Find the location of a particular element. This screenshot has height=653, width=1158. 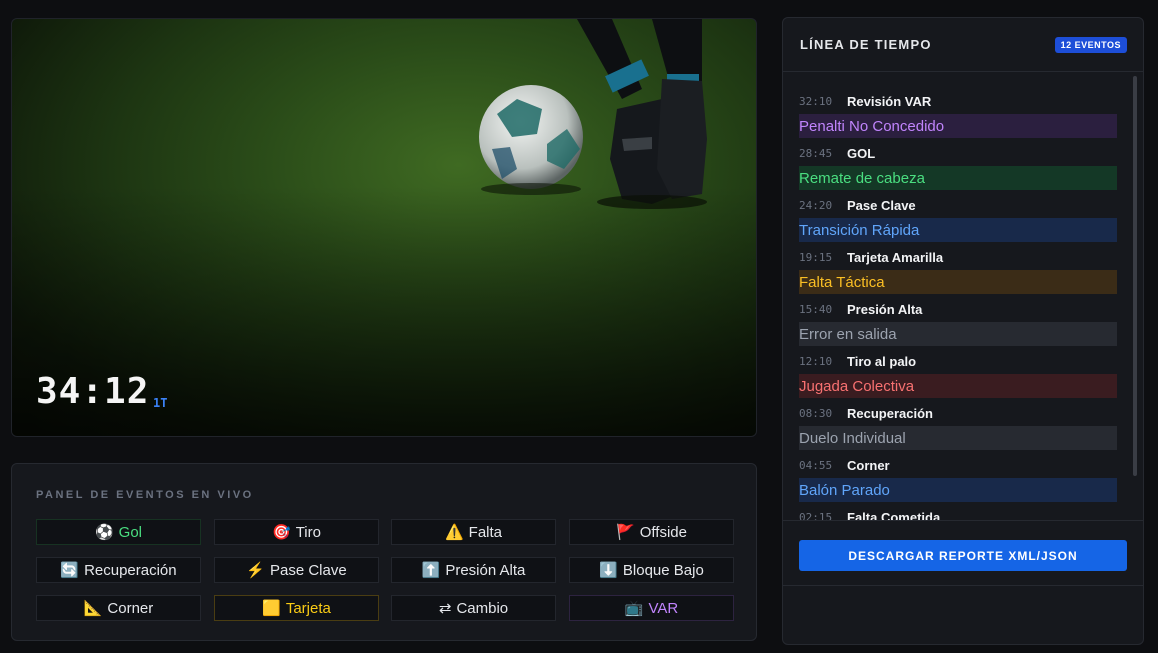

timeline-footer: DESCARGAR REPORTE XML/JSON is located at coordinates (963, 553).